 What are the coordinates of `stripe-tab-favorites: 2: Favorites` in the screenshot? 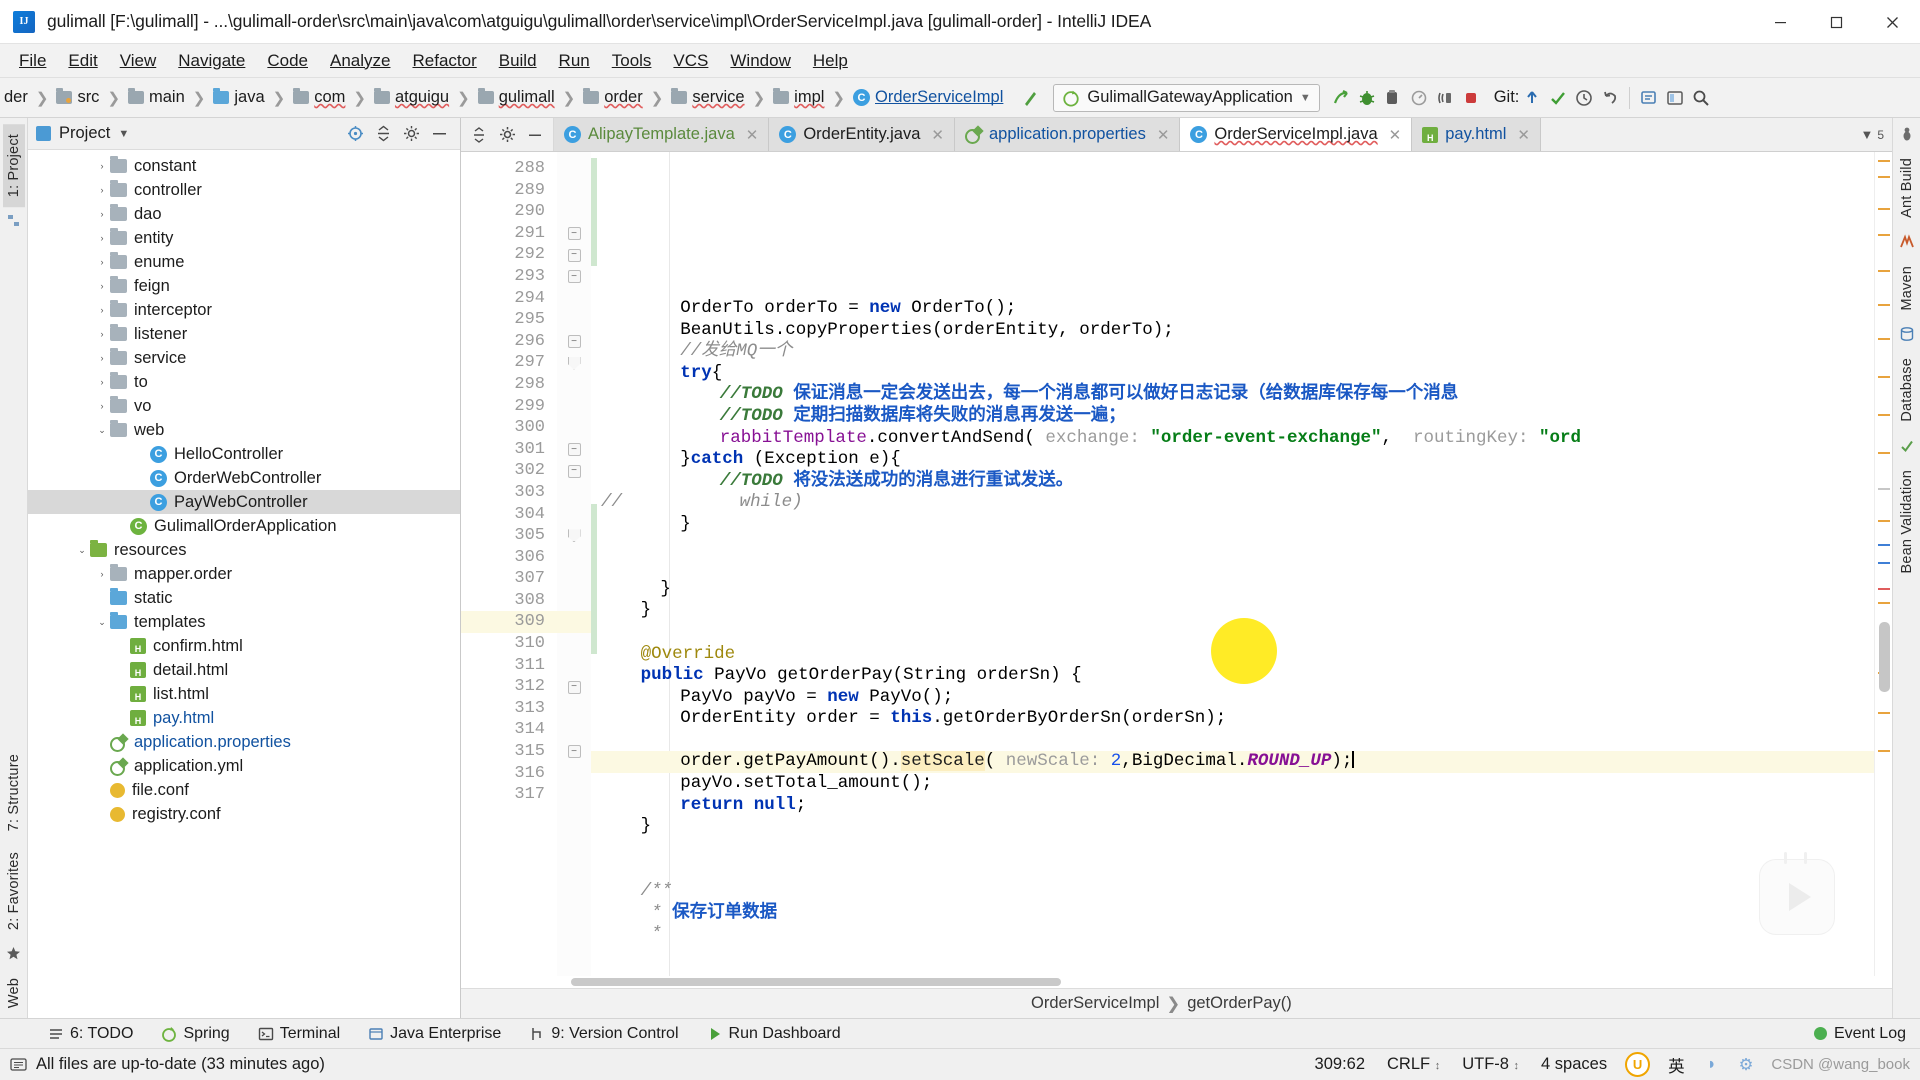 It's located at (14, 891).